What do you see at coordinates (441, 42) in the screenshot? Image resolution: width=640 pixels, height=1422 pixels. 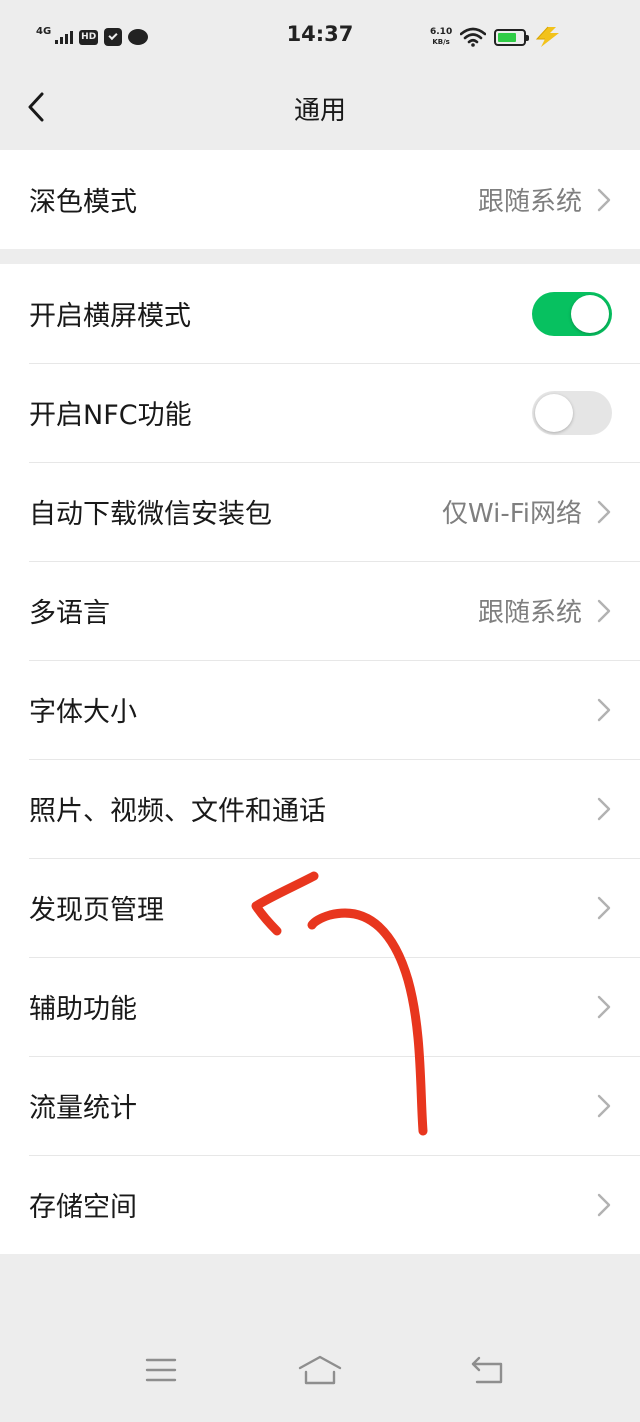 I see `net-speed-unit: KB/s` at bounding box center [441, 42].